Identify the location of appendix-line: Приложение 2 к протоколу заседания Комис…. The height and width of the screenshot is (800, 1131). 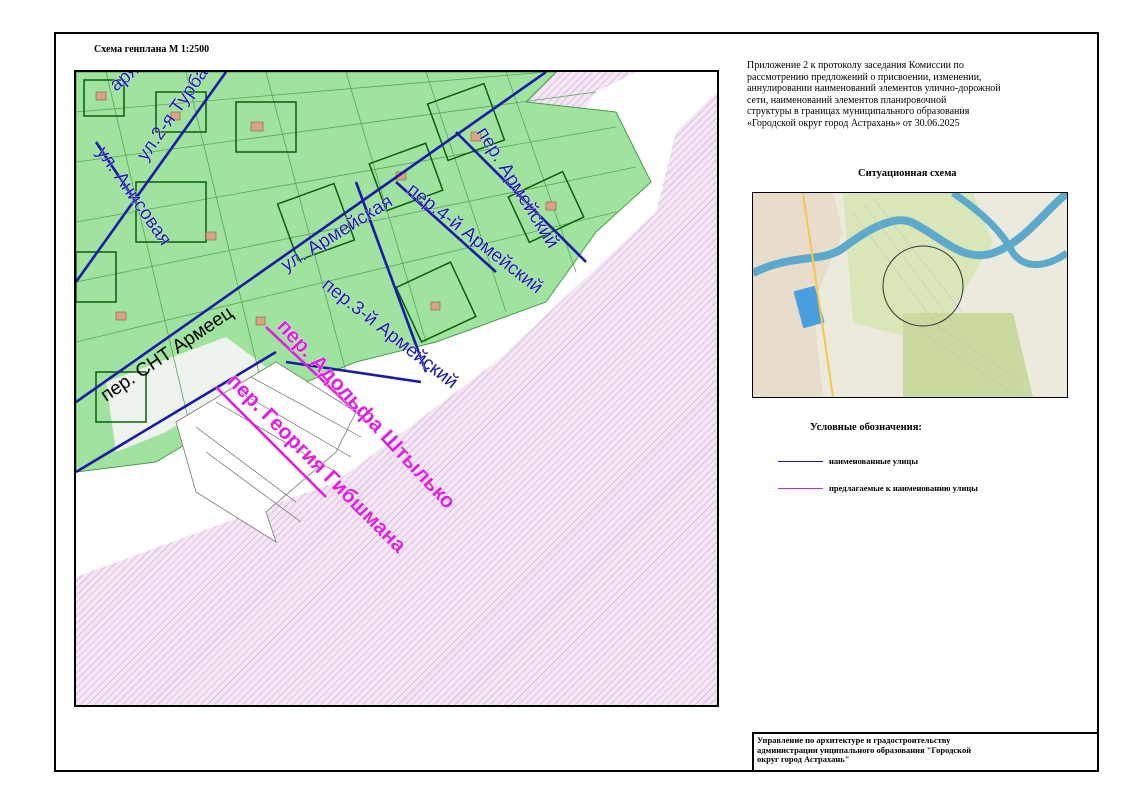
(855, 65).